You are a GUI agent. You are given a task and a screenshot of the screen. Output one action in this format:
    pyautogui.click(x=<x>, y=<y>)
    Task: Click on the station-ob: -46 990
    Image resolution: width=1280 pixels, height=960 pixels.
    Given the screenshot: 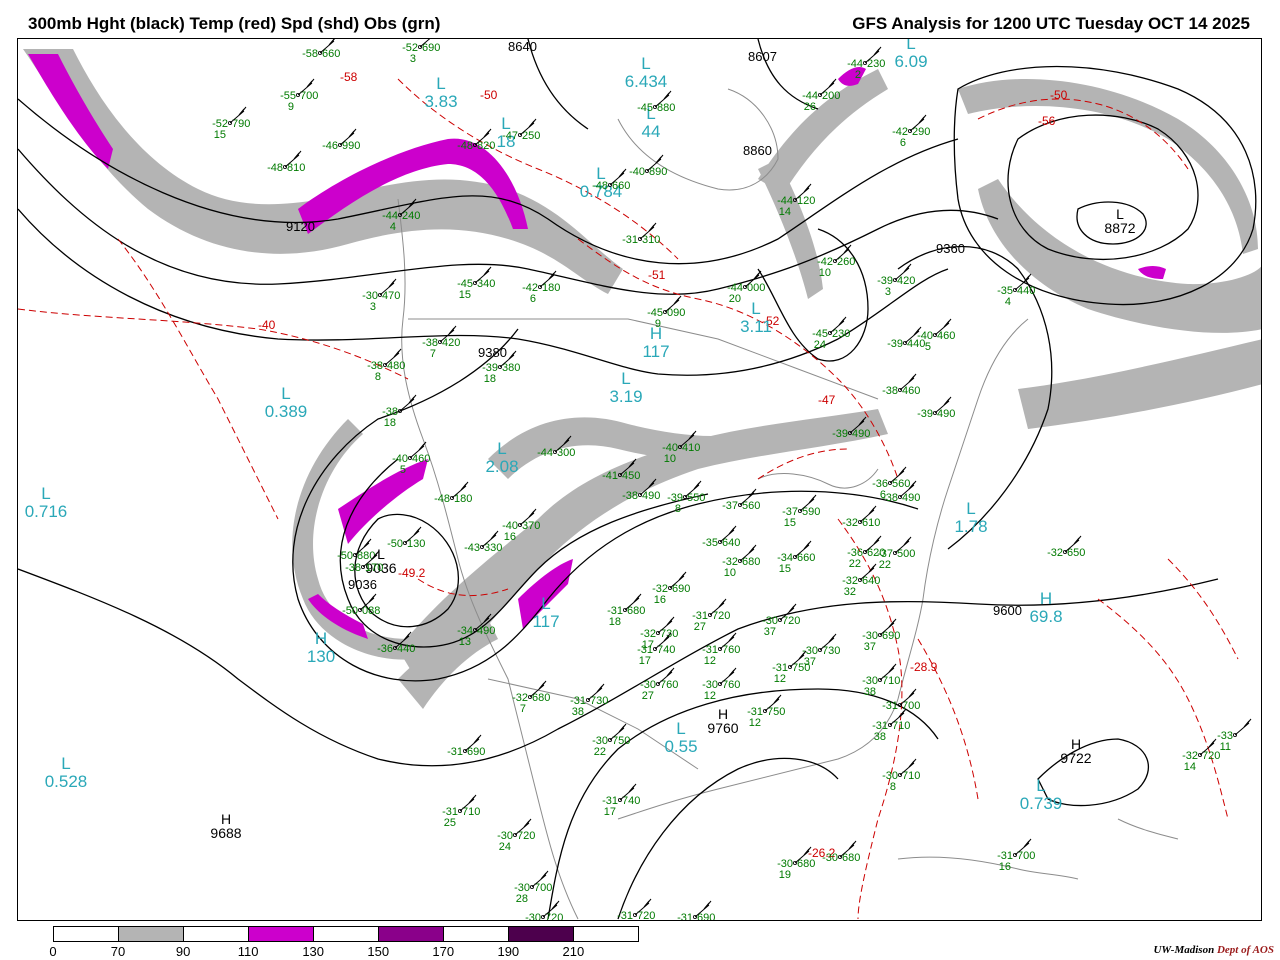 What is the action you would take?
    pyautogui.click(x=341, y=140)
    